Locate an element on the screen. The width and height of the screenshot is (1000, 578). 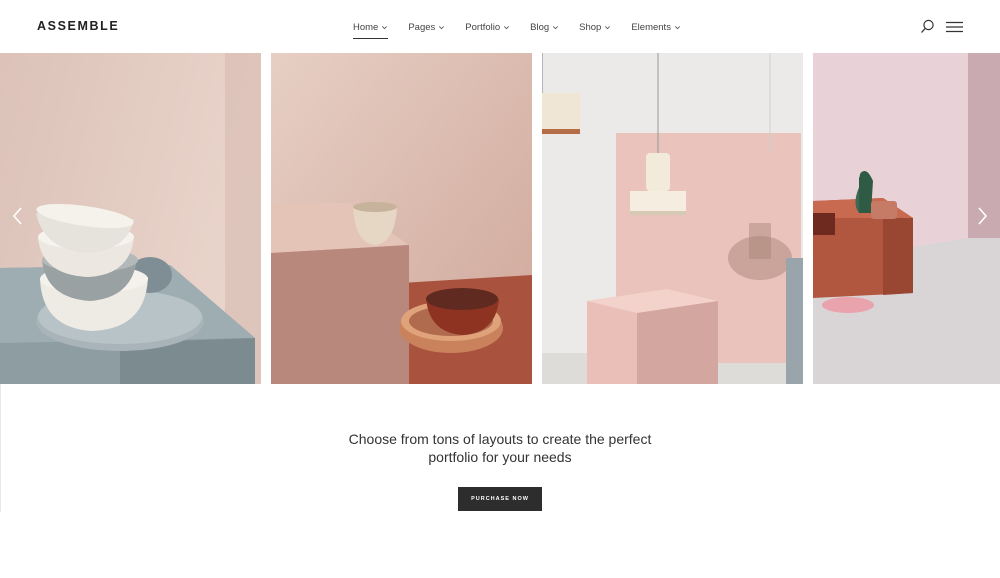
stacked-bowls-photo is located at coordinates (130, 218).